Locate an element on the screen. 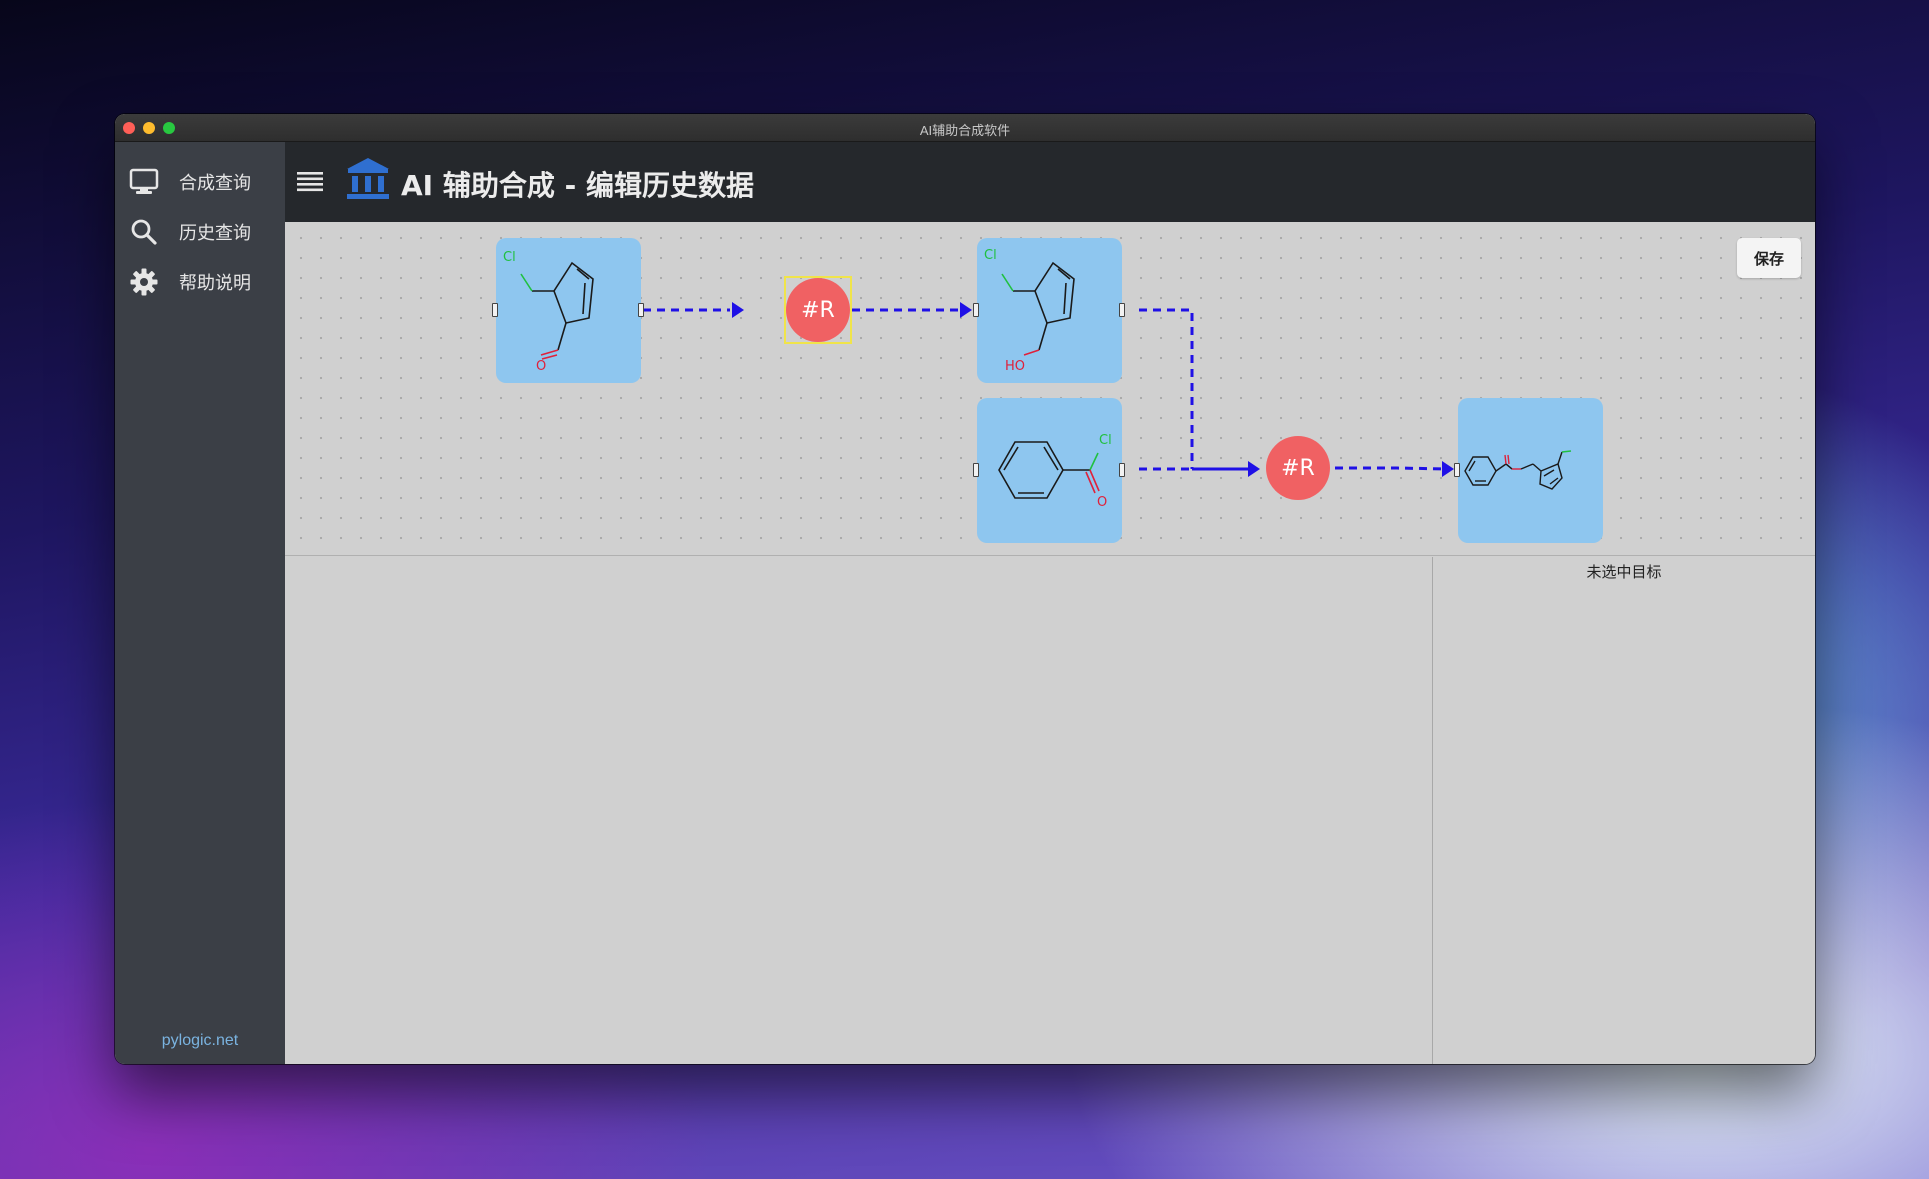 This screenshot has height=1179, width=1929. sidebar-item-history-query: 历史查询 is located at coordinates (204, 232).